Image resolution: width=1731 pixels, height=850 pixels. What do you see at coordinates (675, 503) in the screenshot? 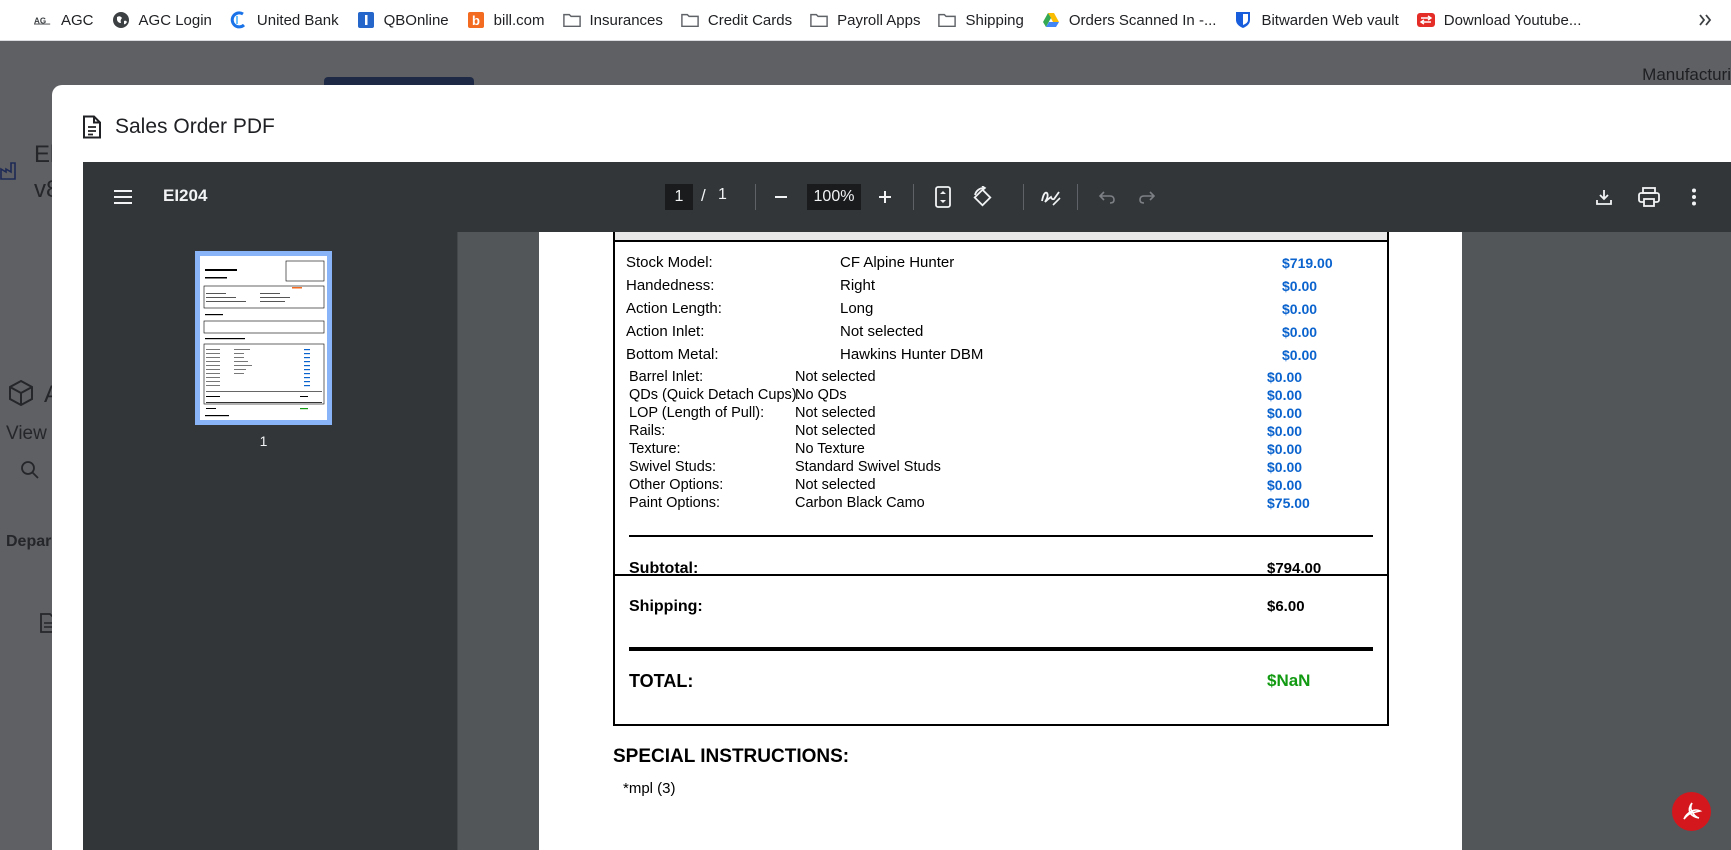
I see `option-label: Paint Options:` at bounding box center [675, 503].